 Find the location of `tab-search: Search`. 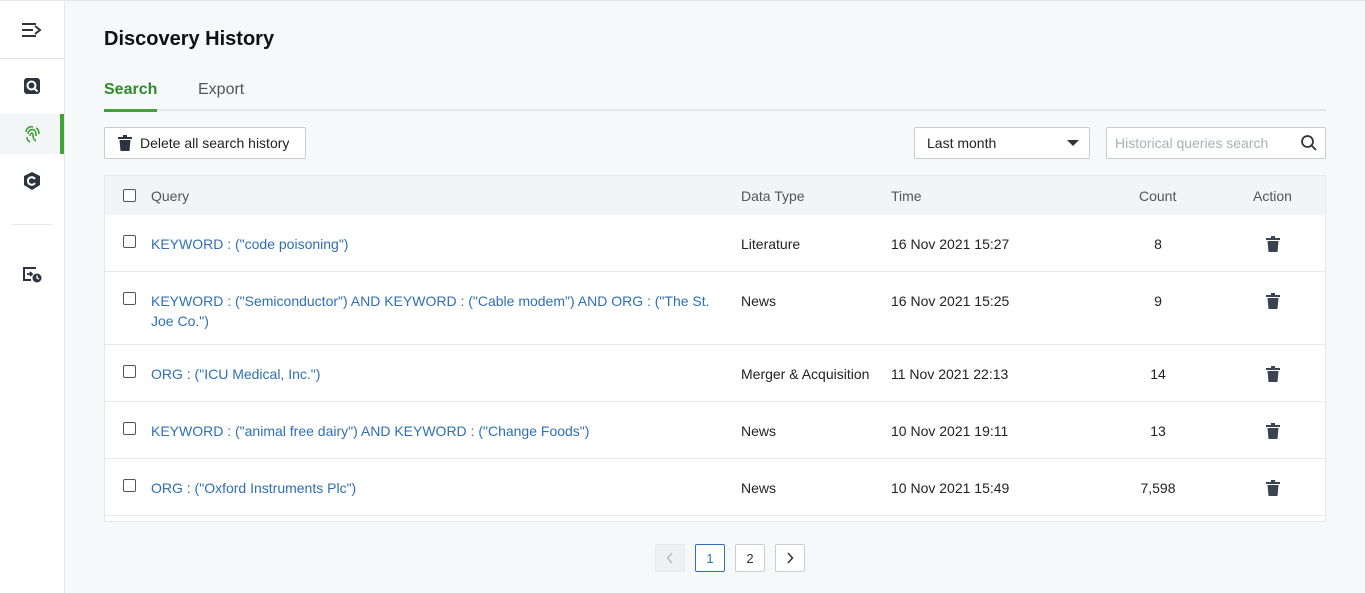

tab-search: Search is located at coordinates (130, 90).